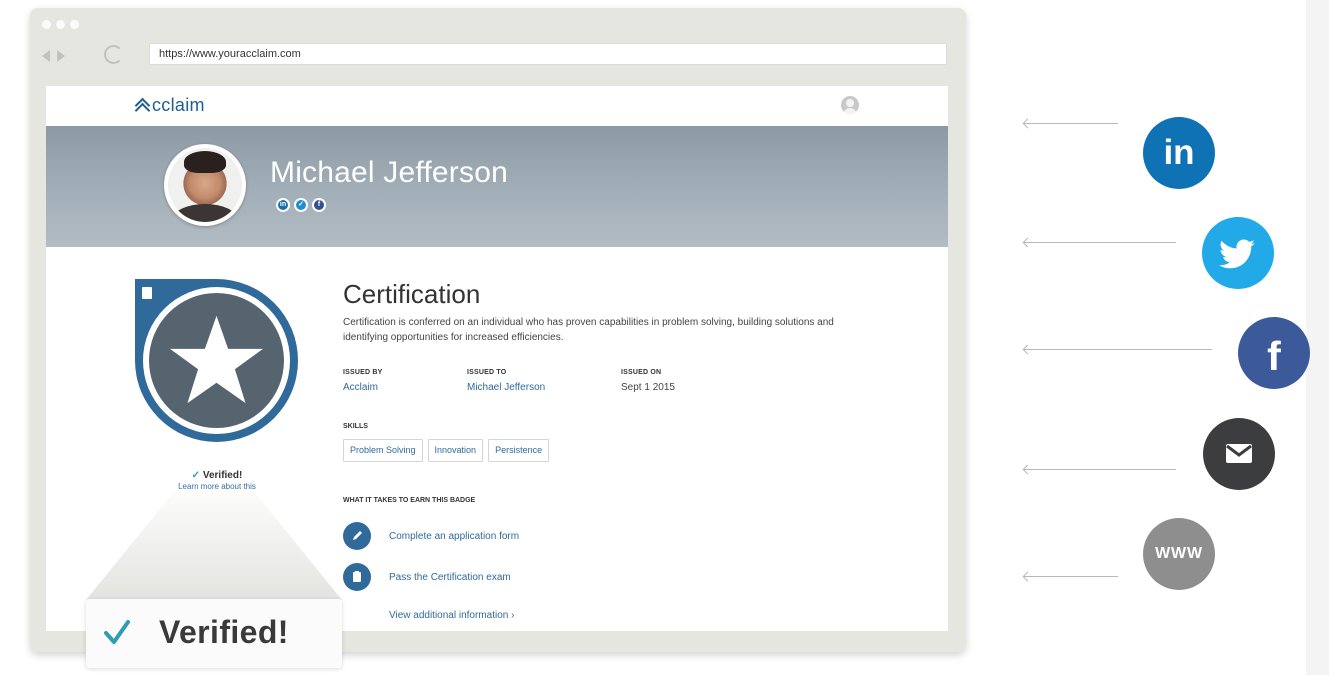 The height and width of the screenshot is (675, 1329). Describe the element at coordinates (113, 54) in the screenshot. I see `reload-icon` at that location.